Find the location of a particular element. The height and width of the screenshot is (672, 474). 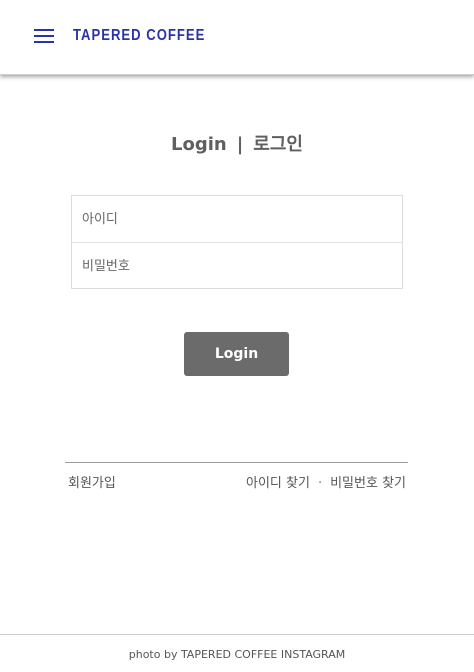

login-title: Login | 로그인 is located at coordinates (237, 143).